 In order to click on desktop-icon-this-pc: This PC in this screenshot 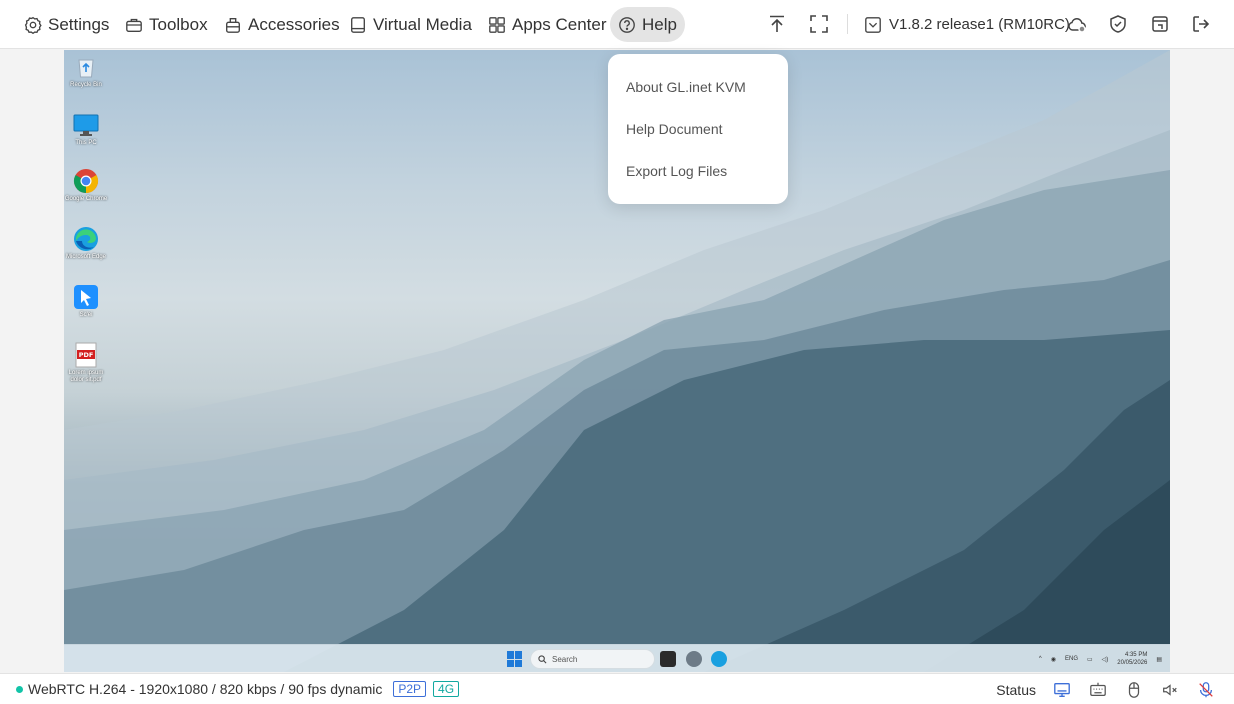, I will do `click(86, 129)`.